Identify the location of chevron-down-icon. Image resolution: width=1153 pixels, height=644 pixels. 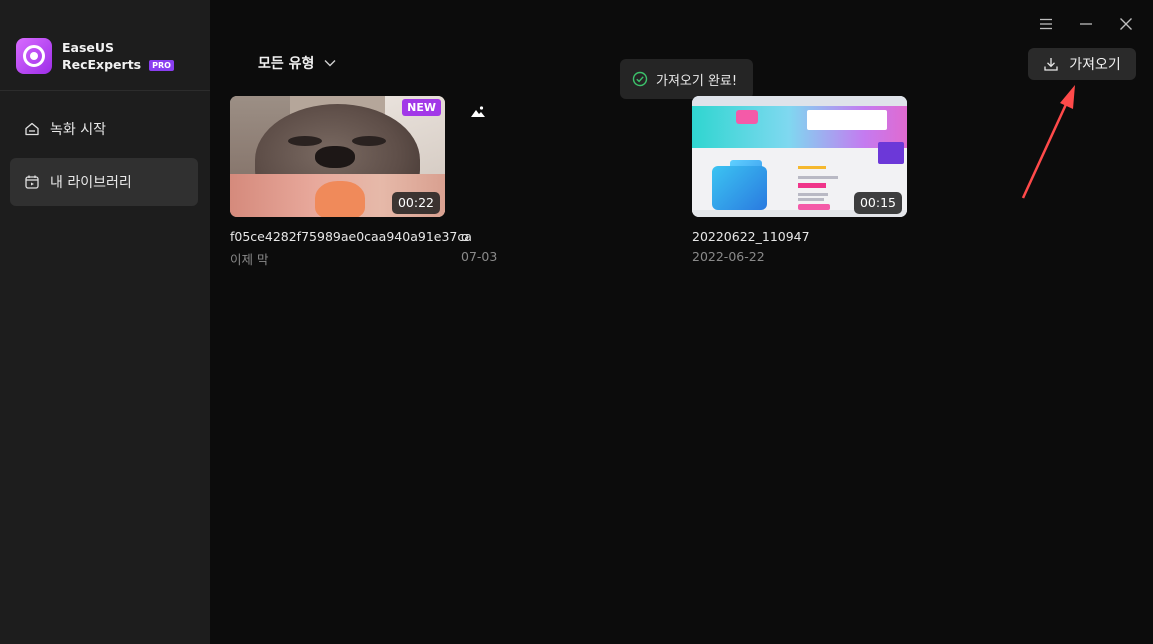
(330, 63).